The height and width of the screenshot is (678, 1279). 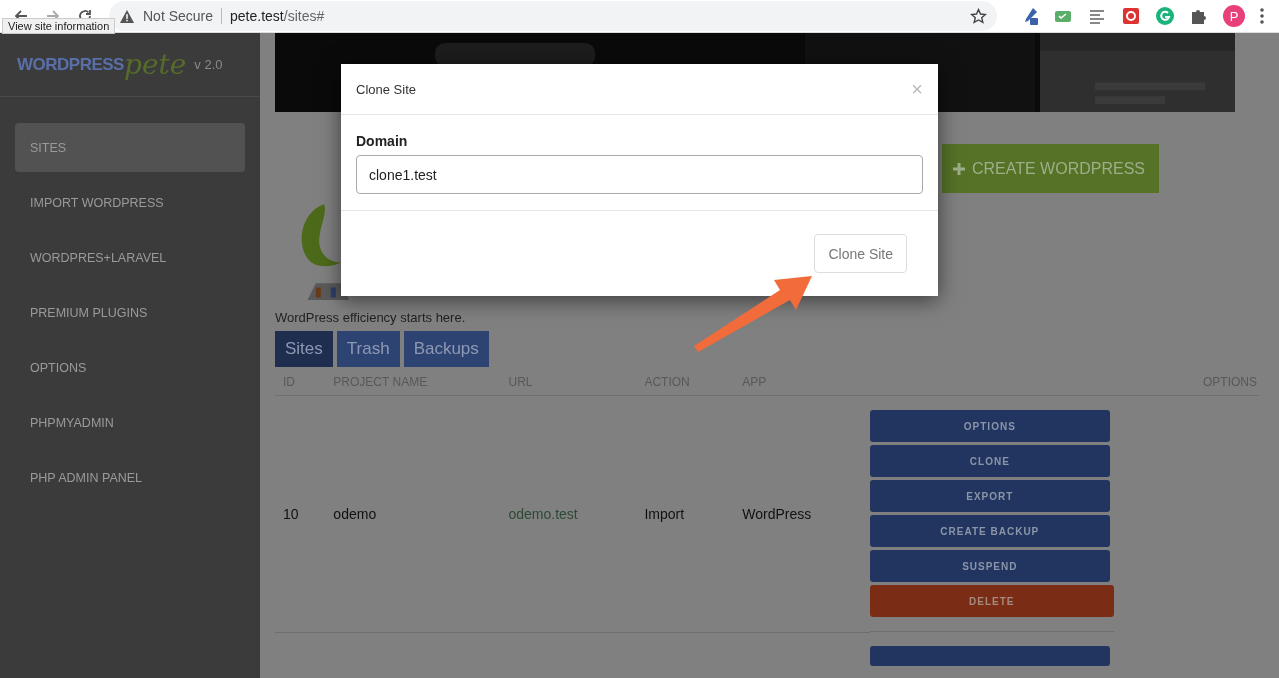 What do you see at coordinates (130, 147) in the screenshot?
I see `sidebar-item: SITES` at bounding box center [130, 147].